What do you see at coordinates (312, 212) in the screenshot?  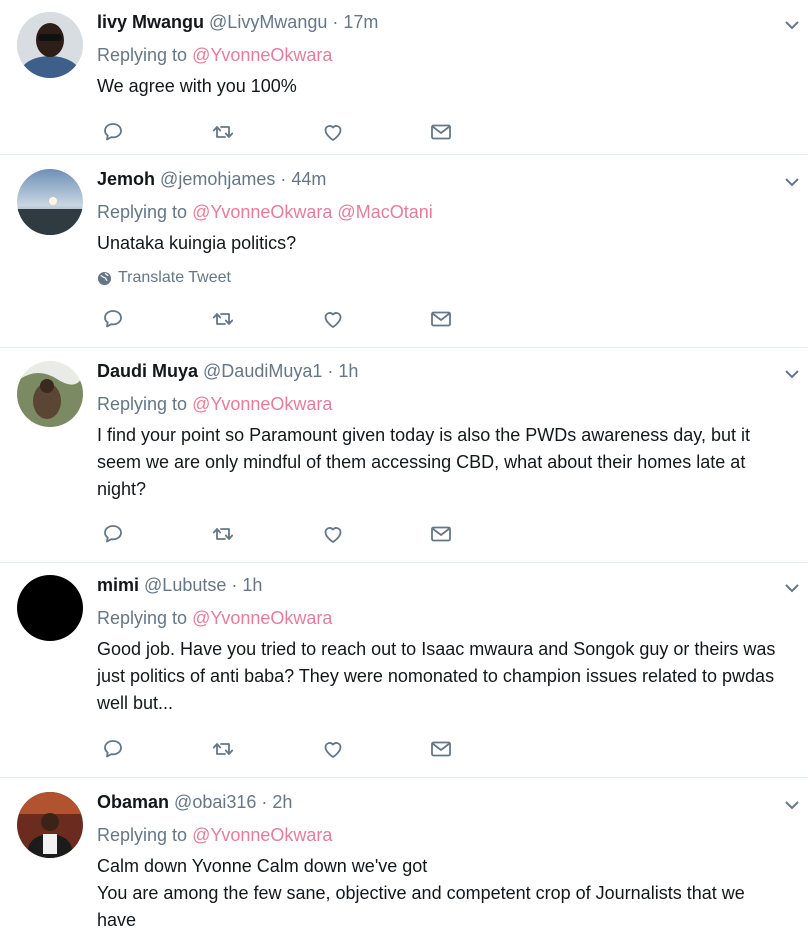 I see `mention-link: @YvonneOkwara @MacOtani` at bounding box center [312, 212].